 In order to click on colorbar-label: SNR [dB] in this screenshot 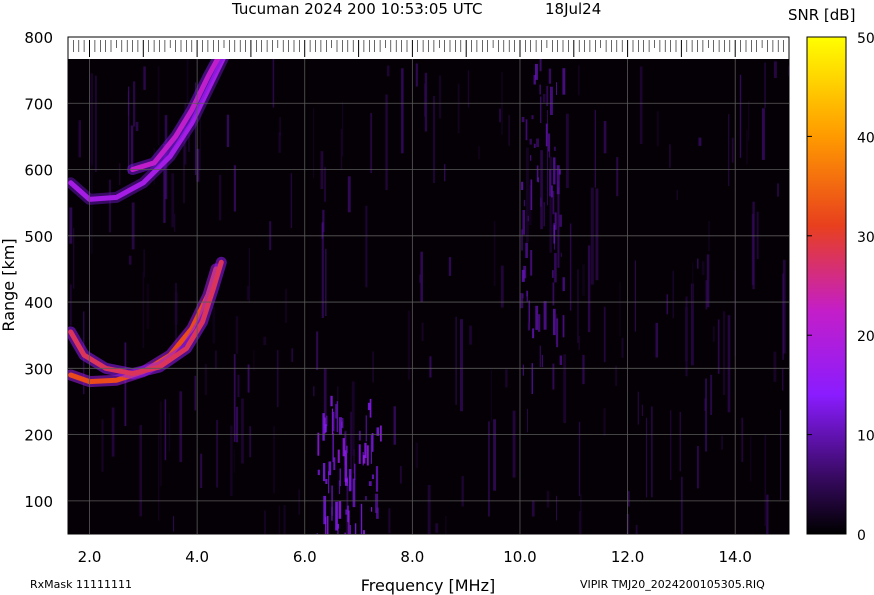, I will do `click(821, 15)`.